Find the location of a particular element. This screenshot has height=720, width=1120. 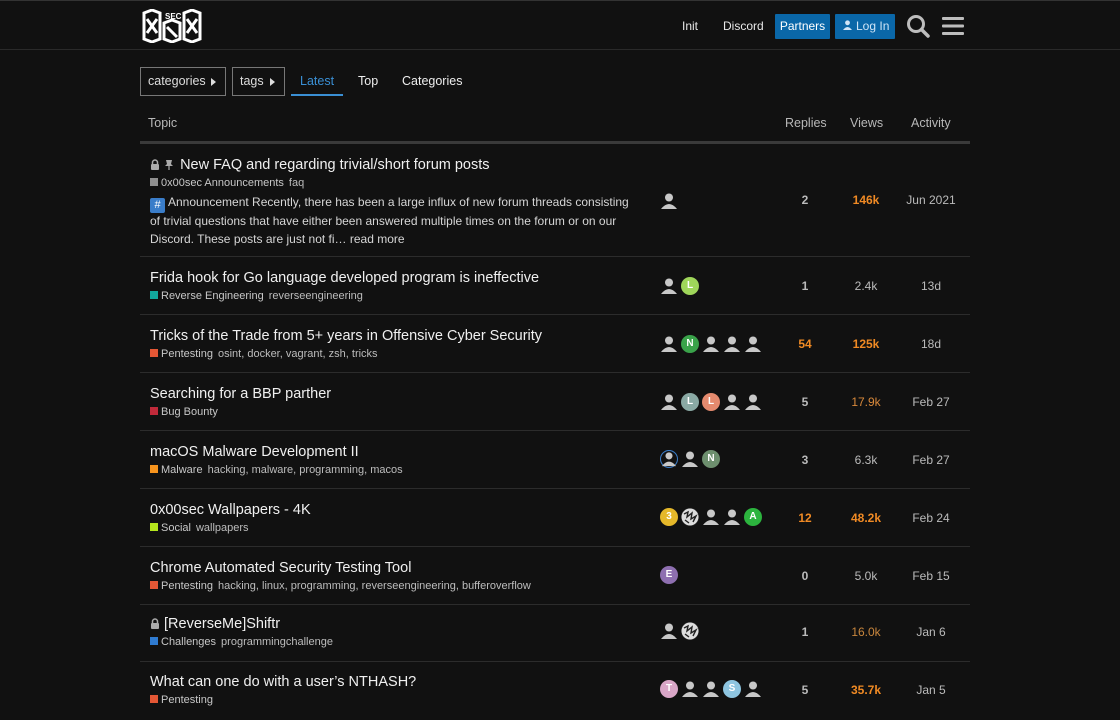

topic-list-header: Topic Replies Views Activity is located at coordinates (555, 129).